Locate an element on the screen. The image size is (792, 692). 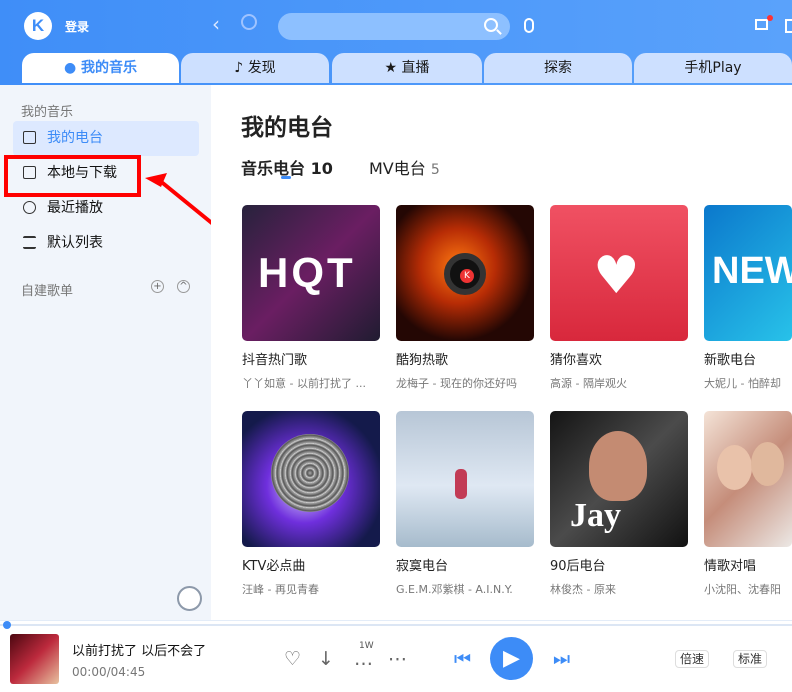
card-subtitle: 汪峰 - 再见青春 is located at coordinates (280, 589).